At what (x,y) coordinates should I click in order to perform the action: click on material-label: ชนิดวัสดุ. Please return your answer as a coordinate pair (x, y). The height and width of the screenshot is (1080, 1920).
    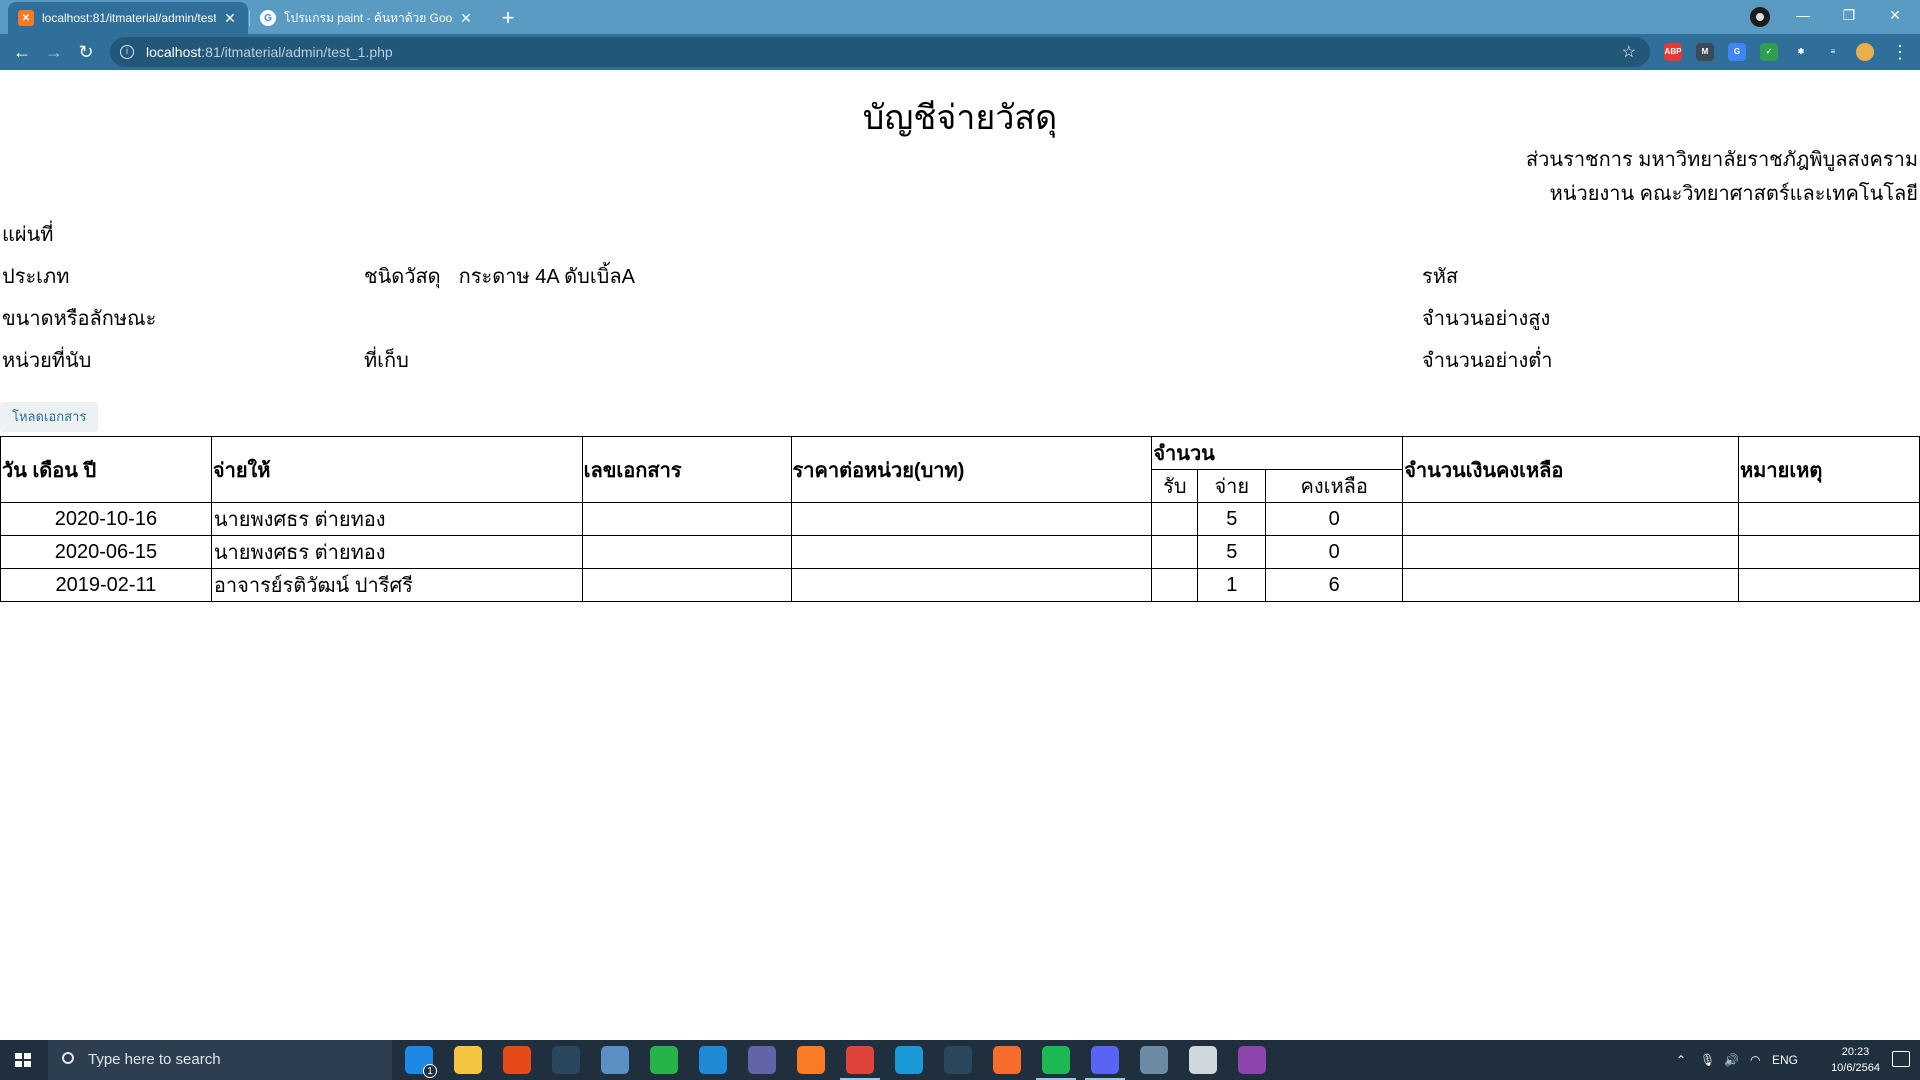
    Looking at the image, I should click on (402, 277).